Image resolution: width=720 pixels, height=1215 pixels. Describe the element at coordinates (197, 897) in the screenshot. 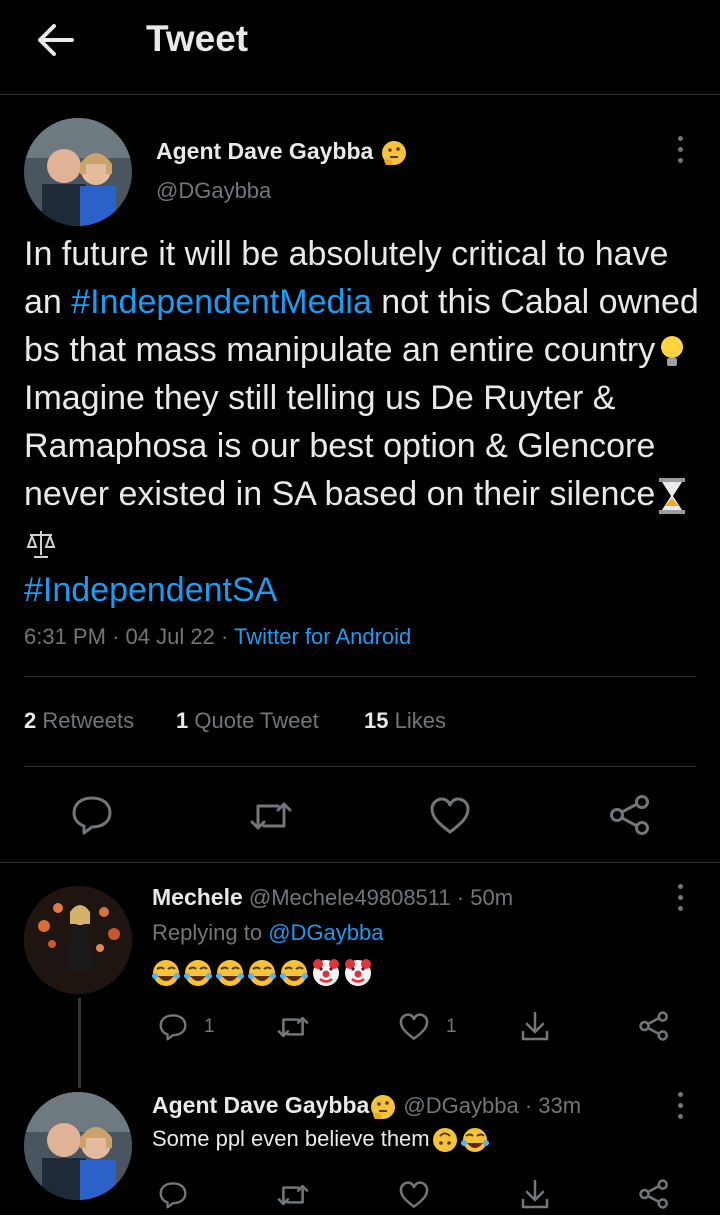

I see `reply-author-name: Mechele` at that location.